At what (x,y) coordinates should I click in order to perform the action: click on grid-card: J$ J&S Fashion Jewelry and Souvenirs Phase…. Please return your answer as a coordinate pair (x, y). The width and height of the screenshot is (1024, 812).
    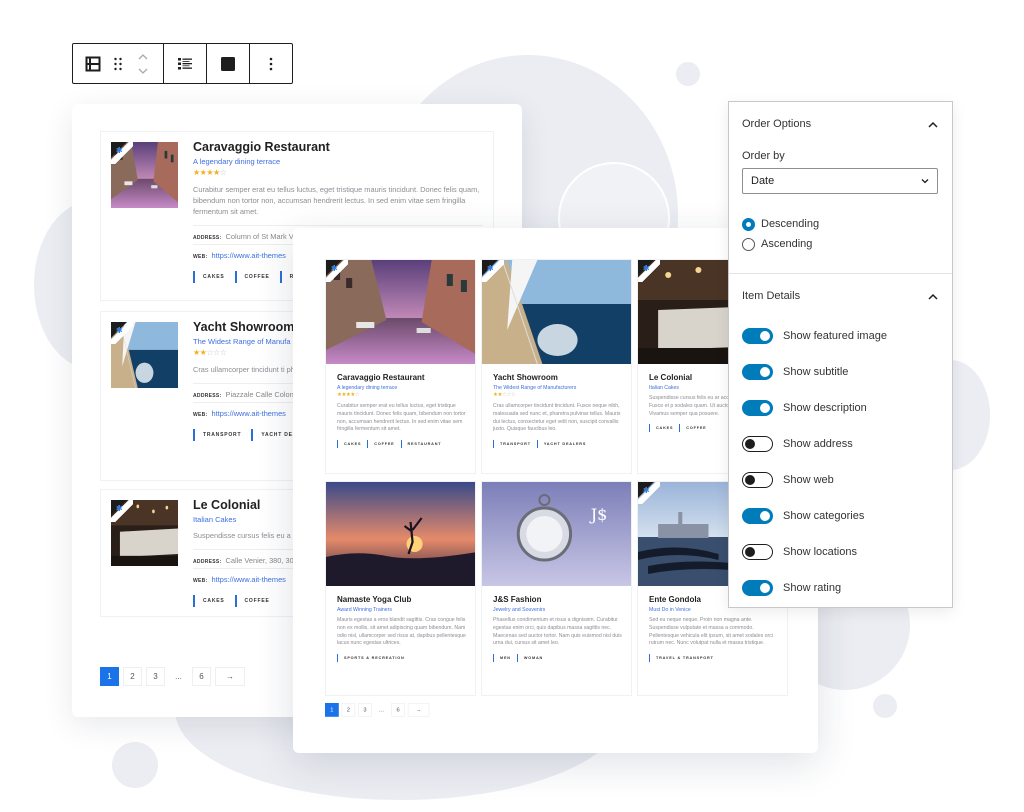
    Looking at the image, I should click on (556, 588).